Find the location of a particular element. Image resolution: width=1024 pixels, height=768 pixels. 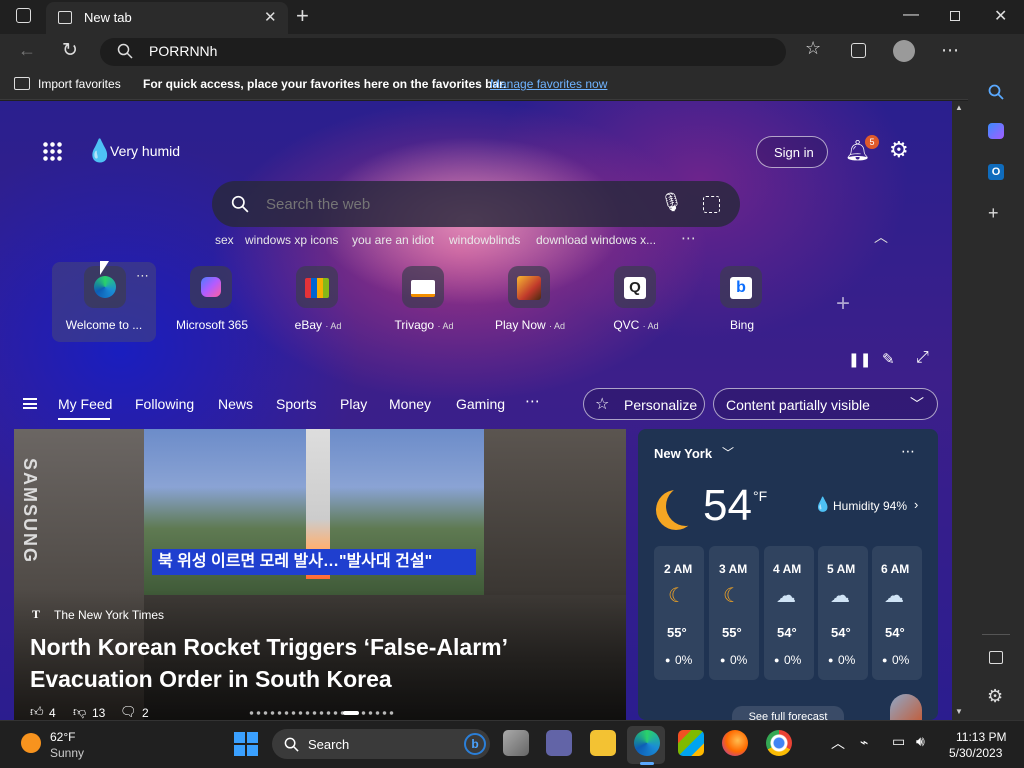

tab-title: New tab is located at coordinates (108, 17).